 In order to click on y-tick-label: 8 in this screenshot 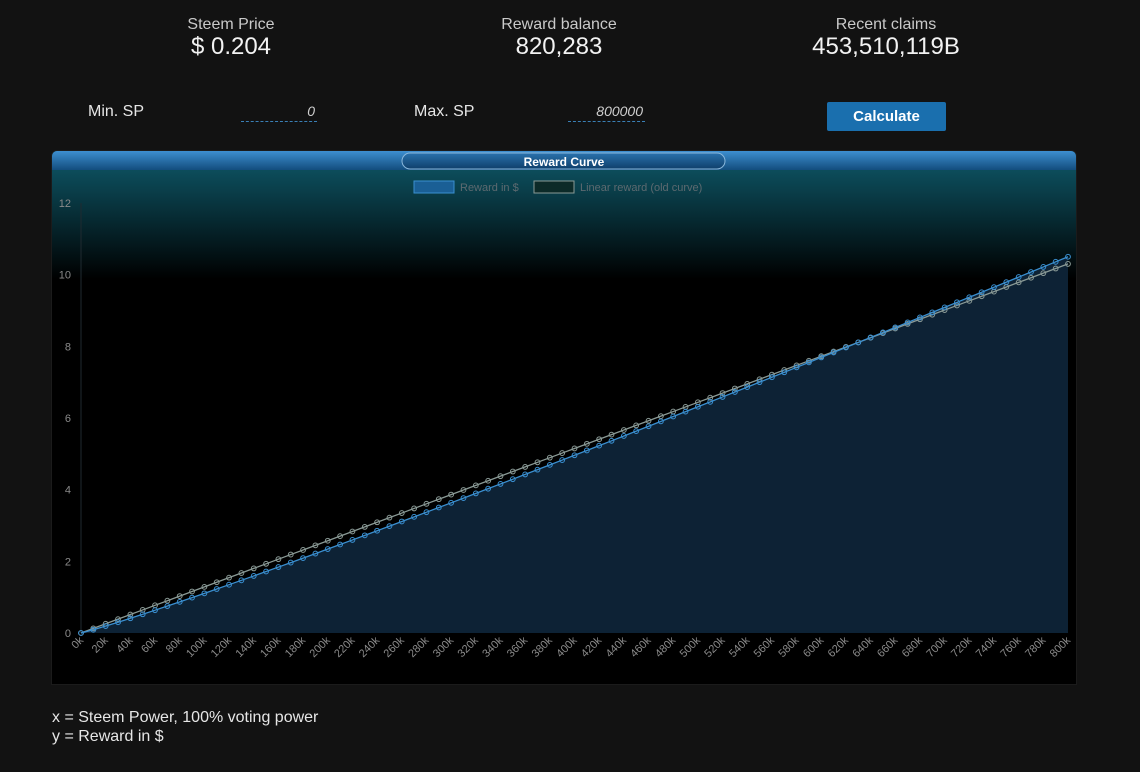, I will do `click(68, 347)`.